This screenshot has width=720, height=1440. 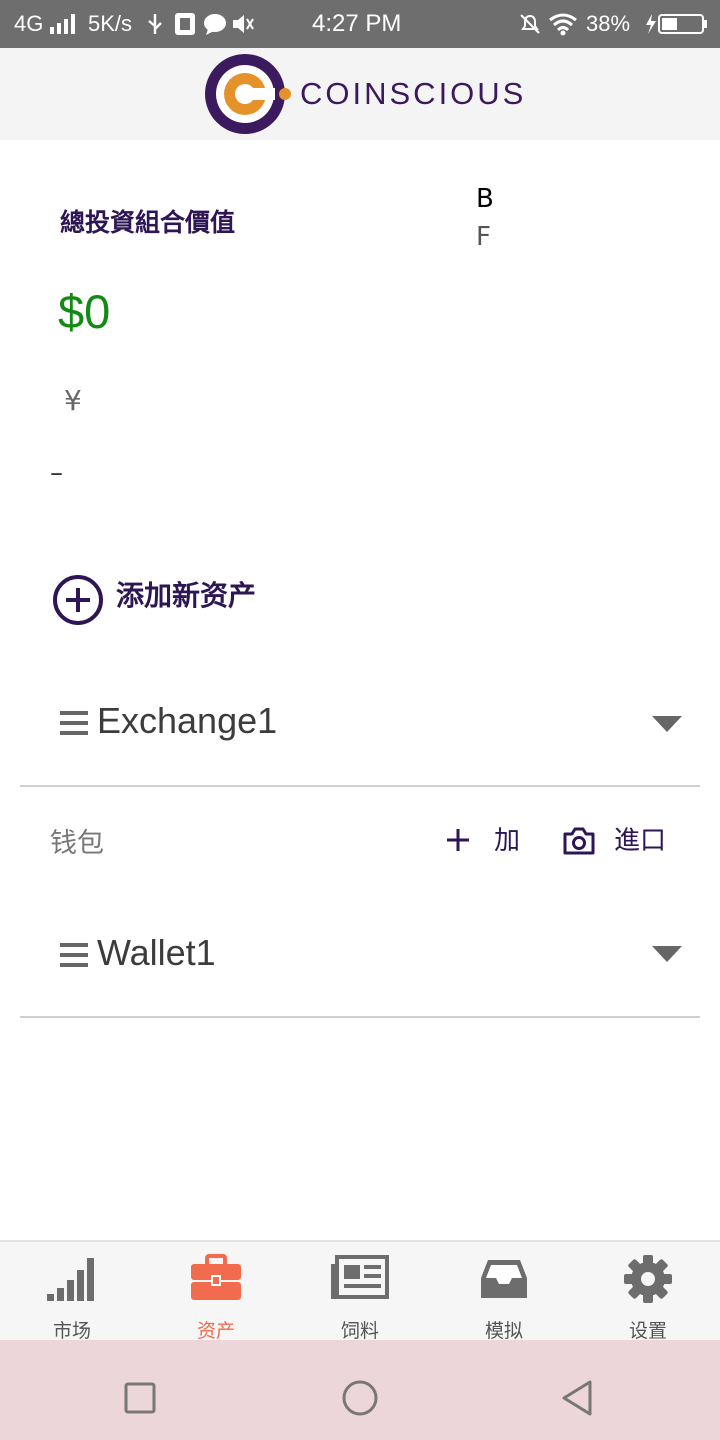 I want to click on add-circle-icon, so click(x=78, y=600).